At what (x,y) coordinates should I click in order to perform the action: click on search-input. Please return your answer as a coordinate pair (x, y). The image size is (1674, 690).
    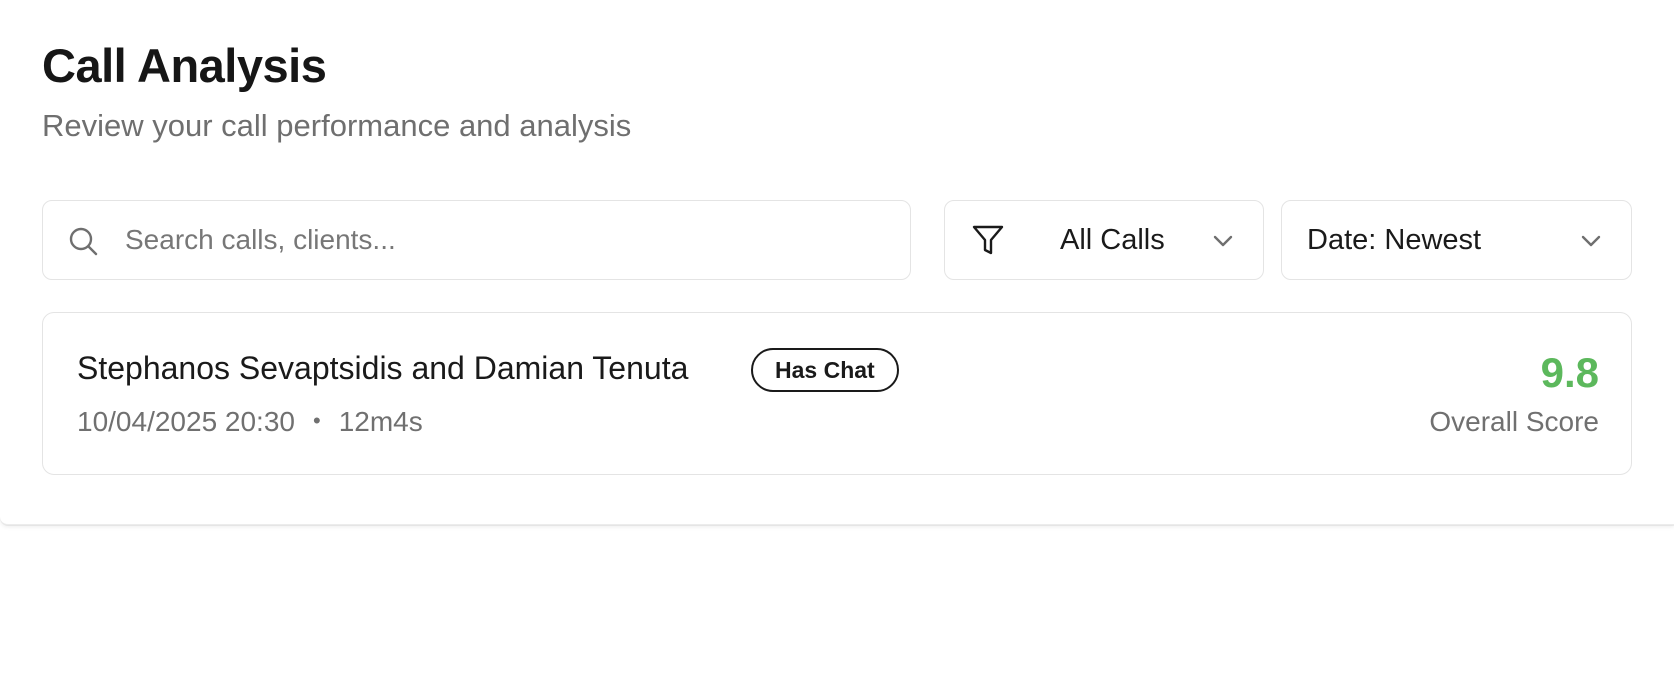
    Looking at the image, I should click on (505, 240).